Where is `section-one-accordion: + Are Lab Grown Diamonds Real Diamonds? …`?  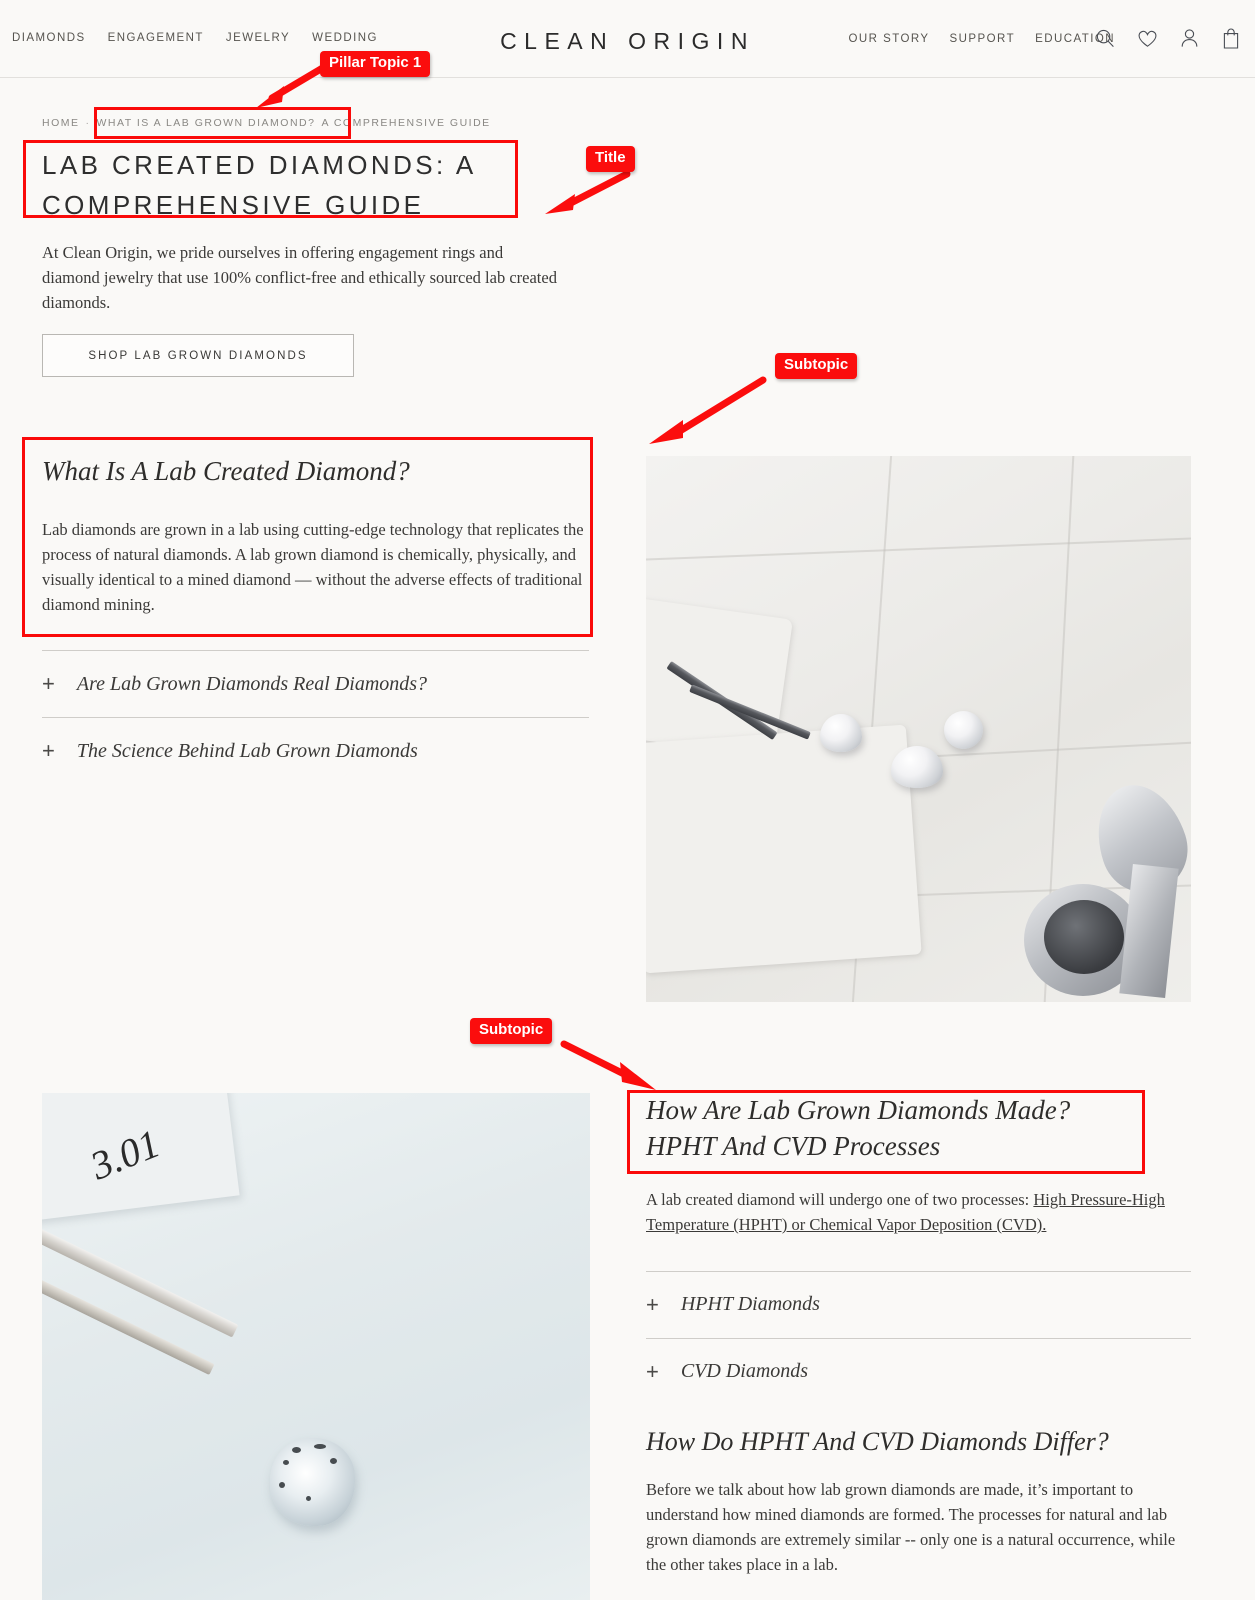 section-one-accordion: + Are Lab Grown Diamonds Real Diamonds? … is located at coordinates (315, 717).